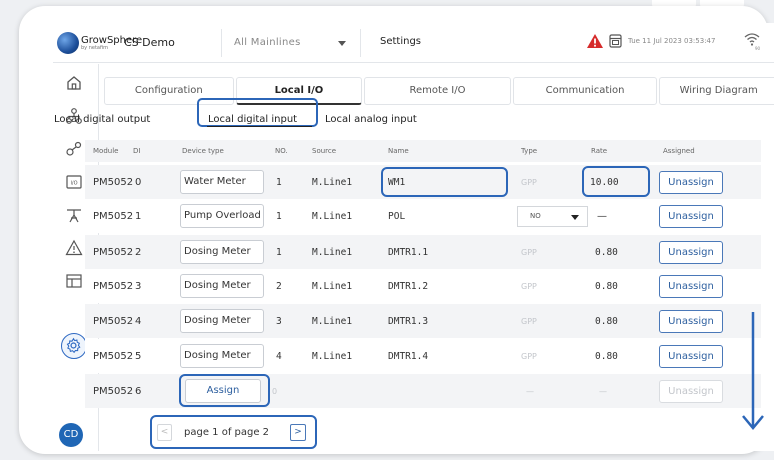 Image resolution: width=774 pixels, height=460 pixels. What do you see at coordinates (137, 151) in the screenshot?
I see `col-di: DI` at bounding box center [137, 151].